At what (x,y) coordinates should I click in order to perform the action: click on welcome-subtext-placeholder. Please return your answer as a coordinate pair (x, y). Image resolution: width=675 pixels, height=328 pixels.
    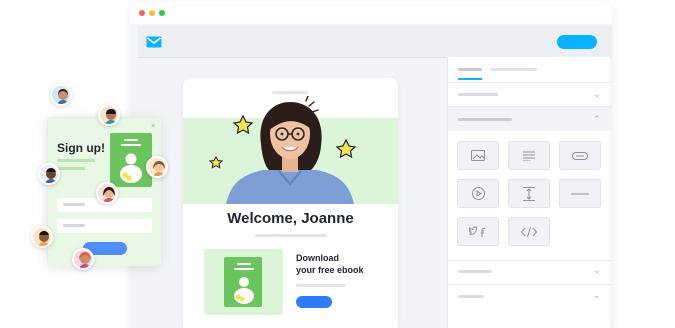
    Looking at the image, I should click on (291, 235).